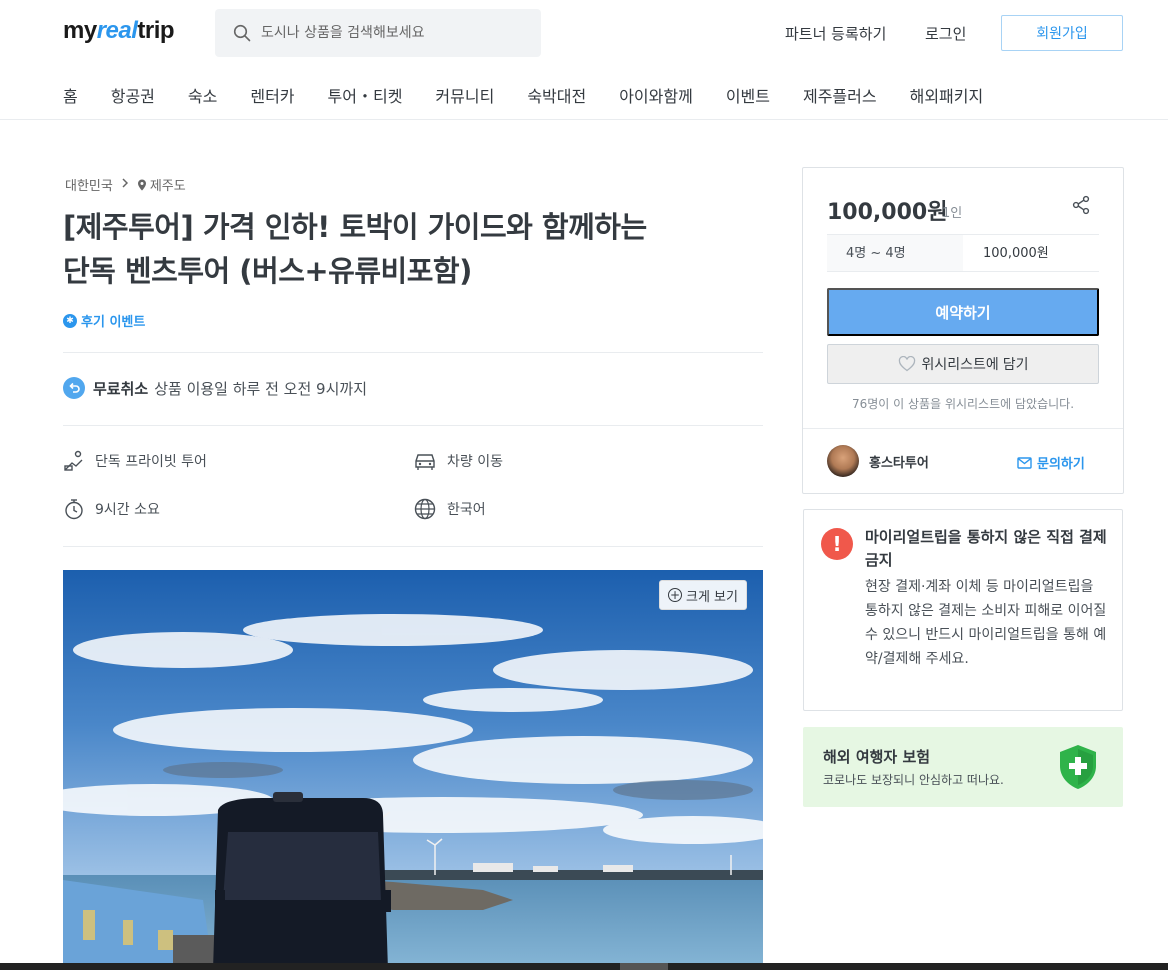  Describe the element at coordinates (151, 462) in the screenshot. I see `feature-tour-type-label: 단독 프라이빗 투어` at that location.